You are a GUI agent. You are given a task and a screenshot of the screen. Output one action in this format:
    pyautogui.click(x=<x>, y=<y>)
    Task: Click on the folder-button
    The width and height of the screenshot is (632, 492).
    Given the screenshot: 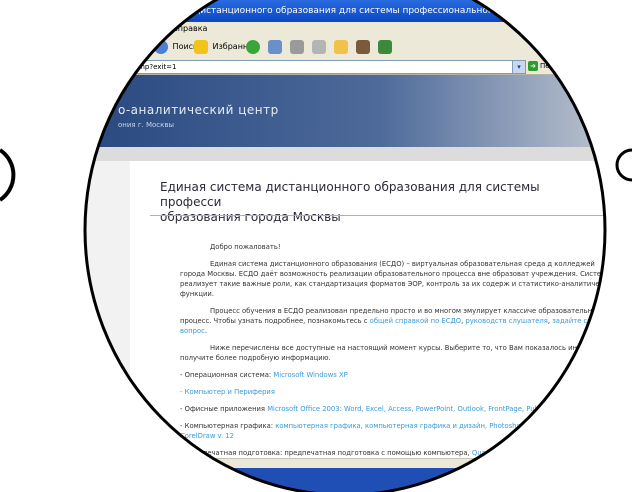 What is the action you would take?
    pyautogui.click(x=342, y=47)
    